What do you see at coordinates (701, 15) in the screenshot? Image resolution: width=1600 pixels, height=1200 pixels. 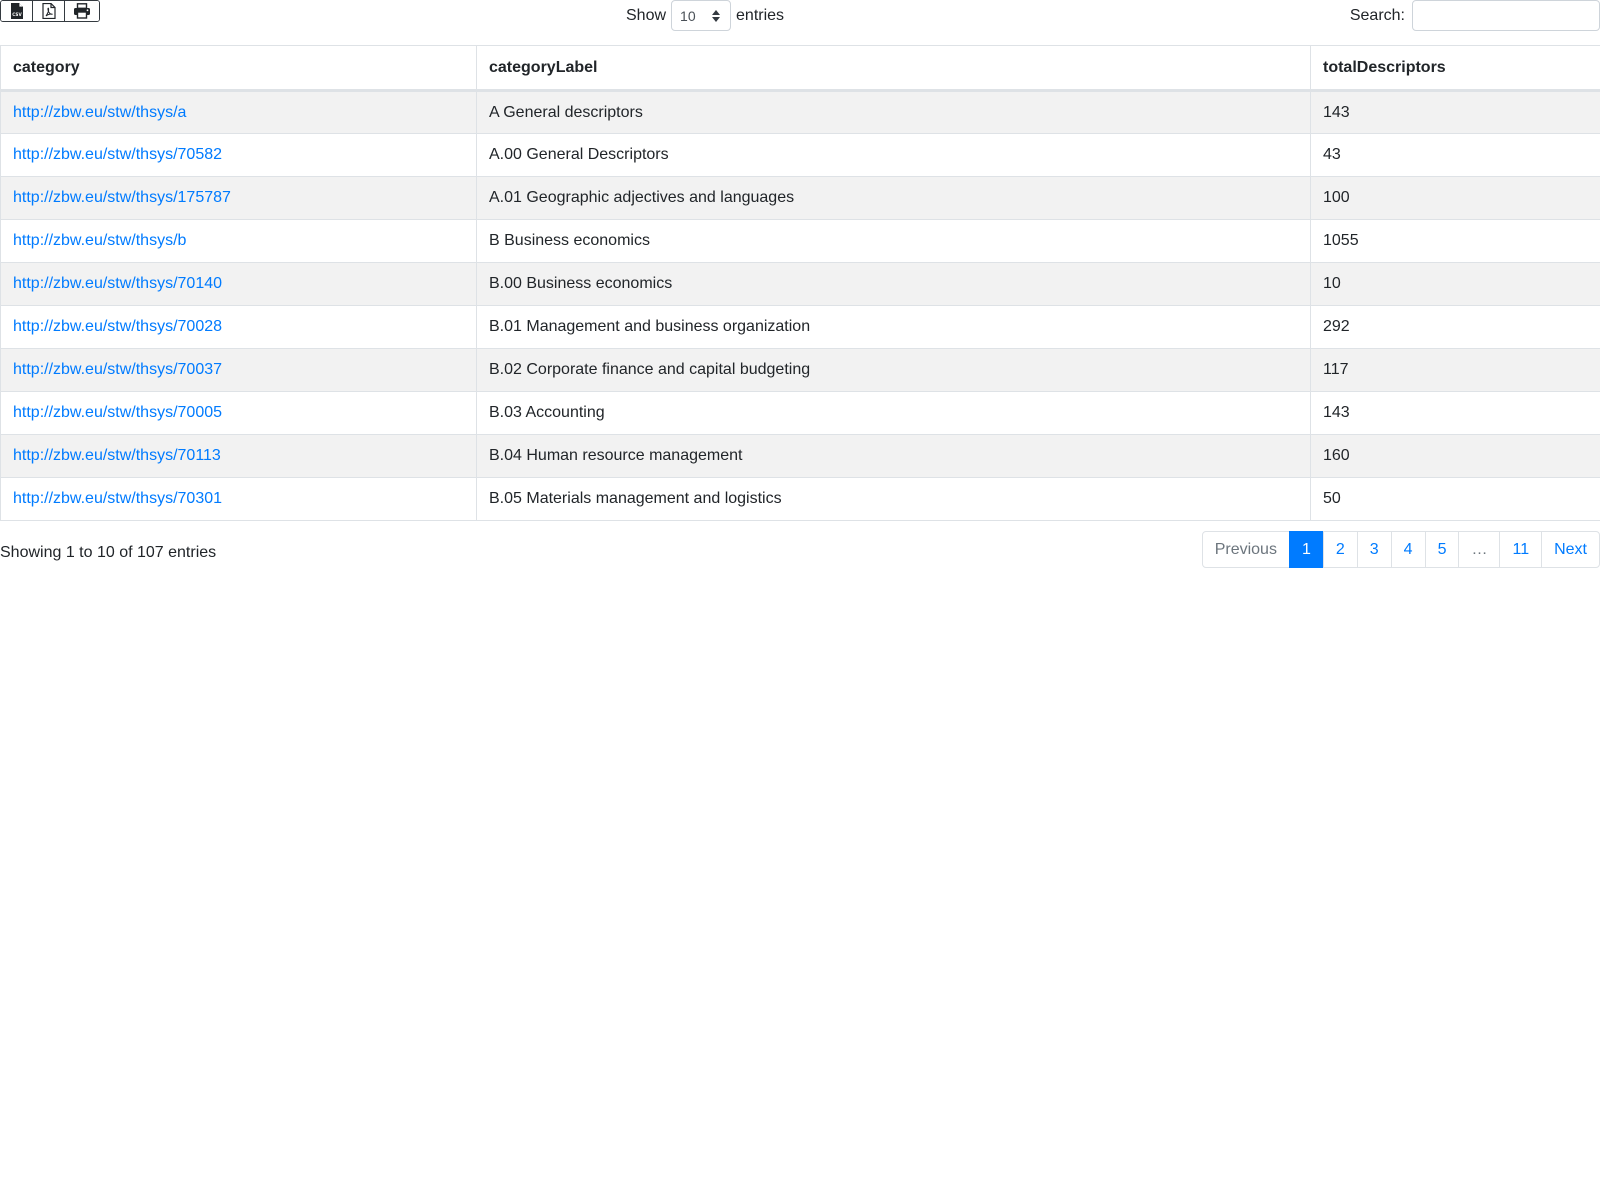 I see `entries-per-page-select: 10` at bounding box center [701, 15].